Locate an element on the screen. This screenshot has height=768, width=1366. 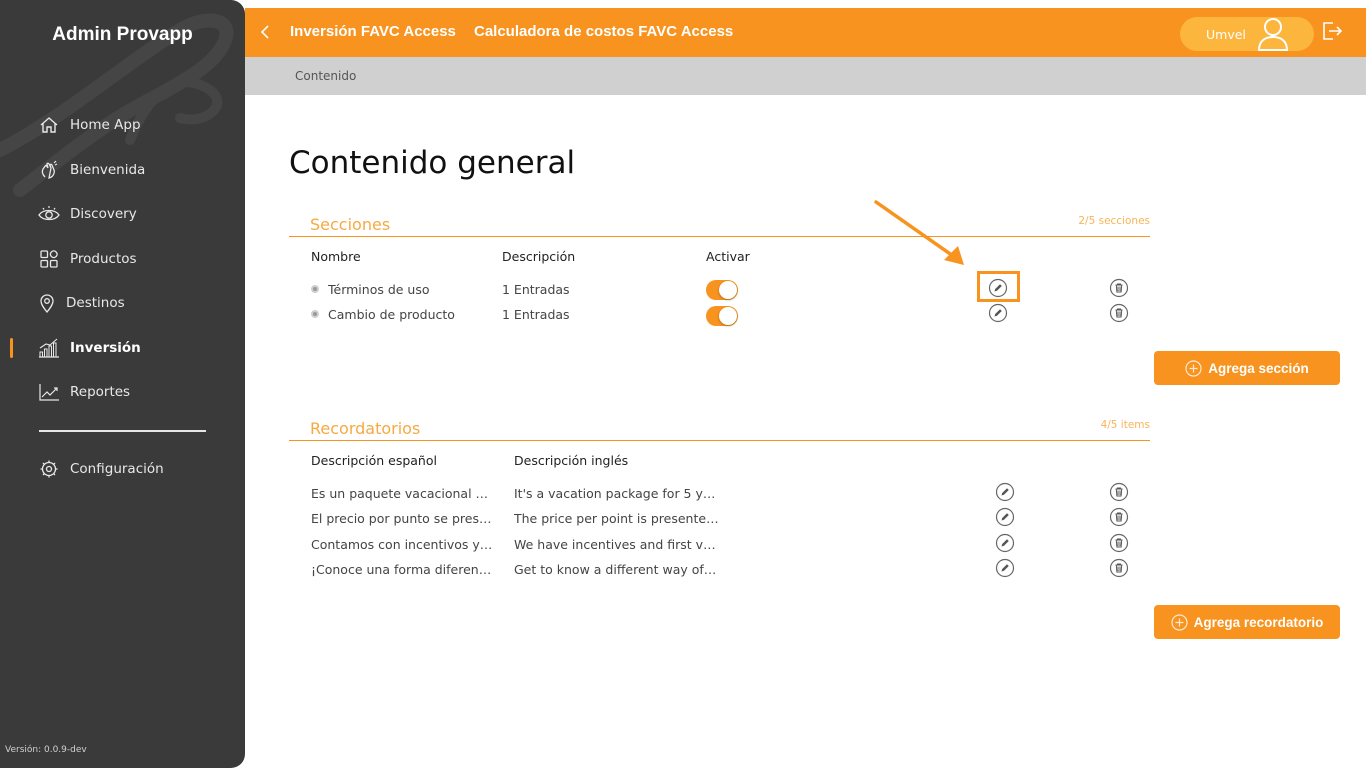
agrega-seccion-button: Agrega sección is located at coordinates (1247, 368).